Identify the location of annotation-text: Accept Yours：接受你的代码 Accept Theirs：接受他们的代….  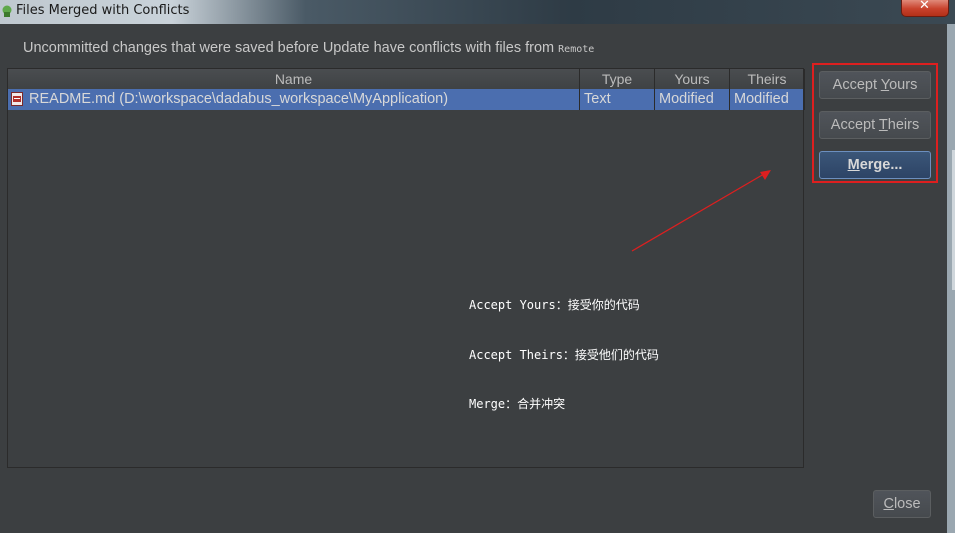
(564, 346).